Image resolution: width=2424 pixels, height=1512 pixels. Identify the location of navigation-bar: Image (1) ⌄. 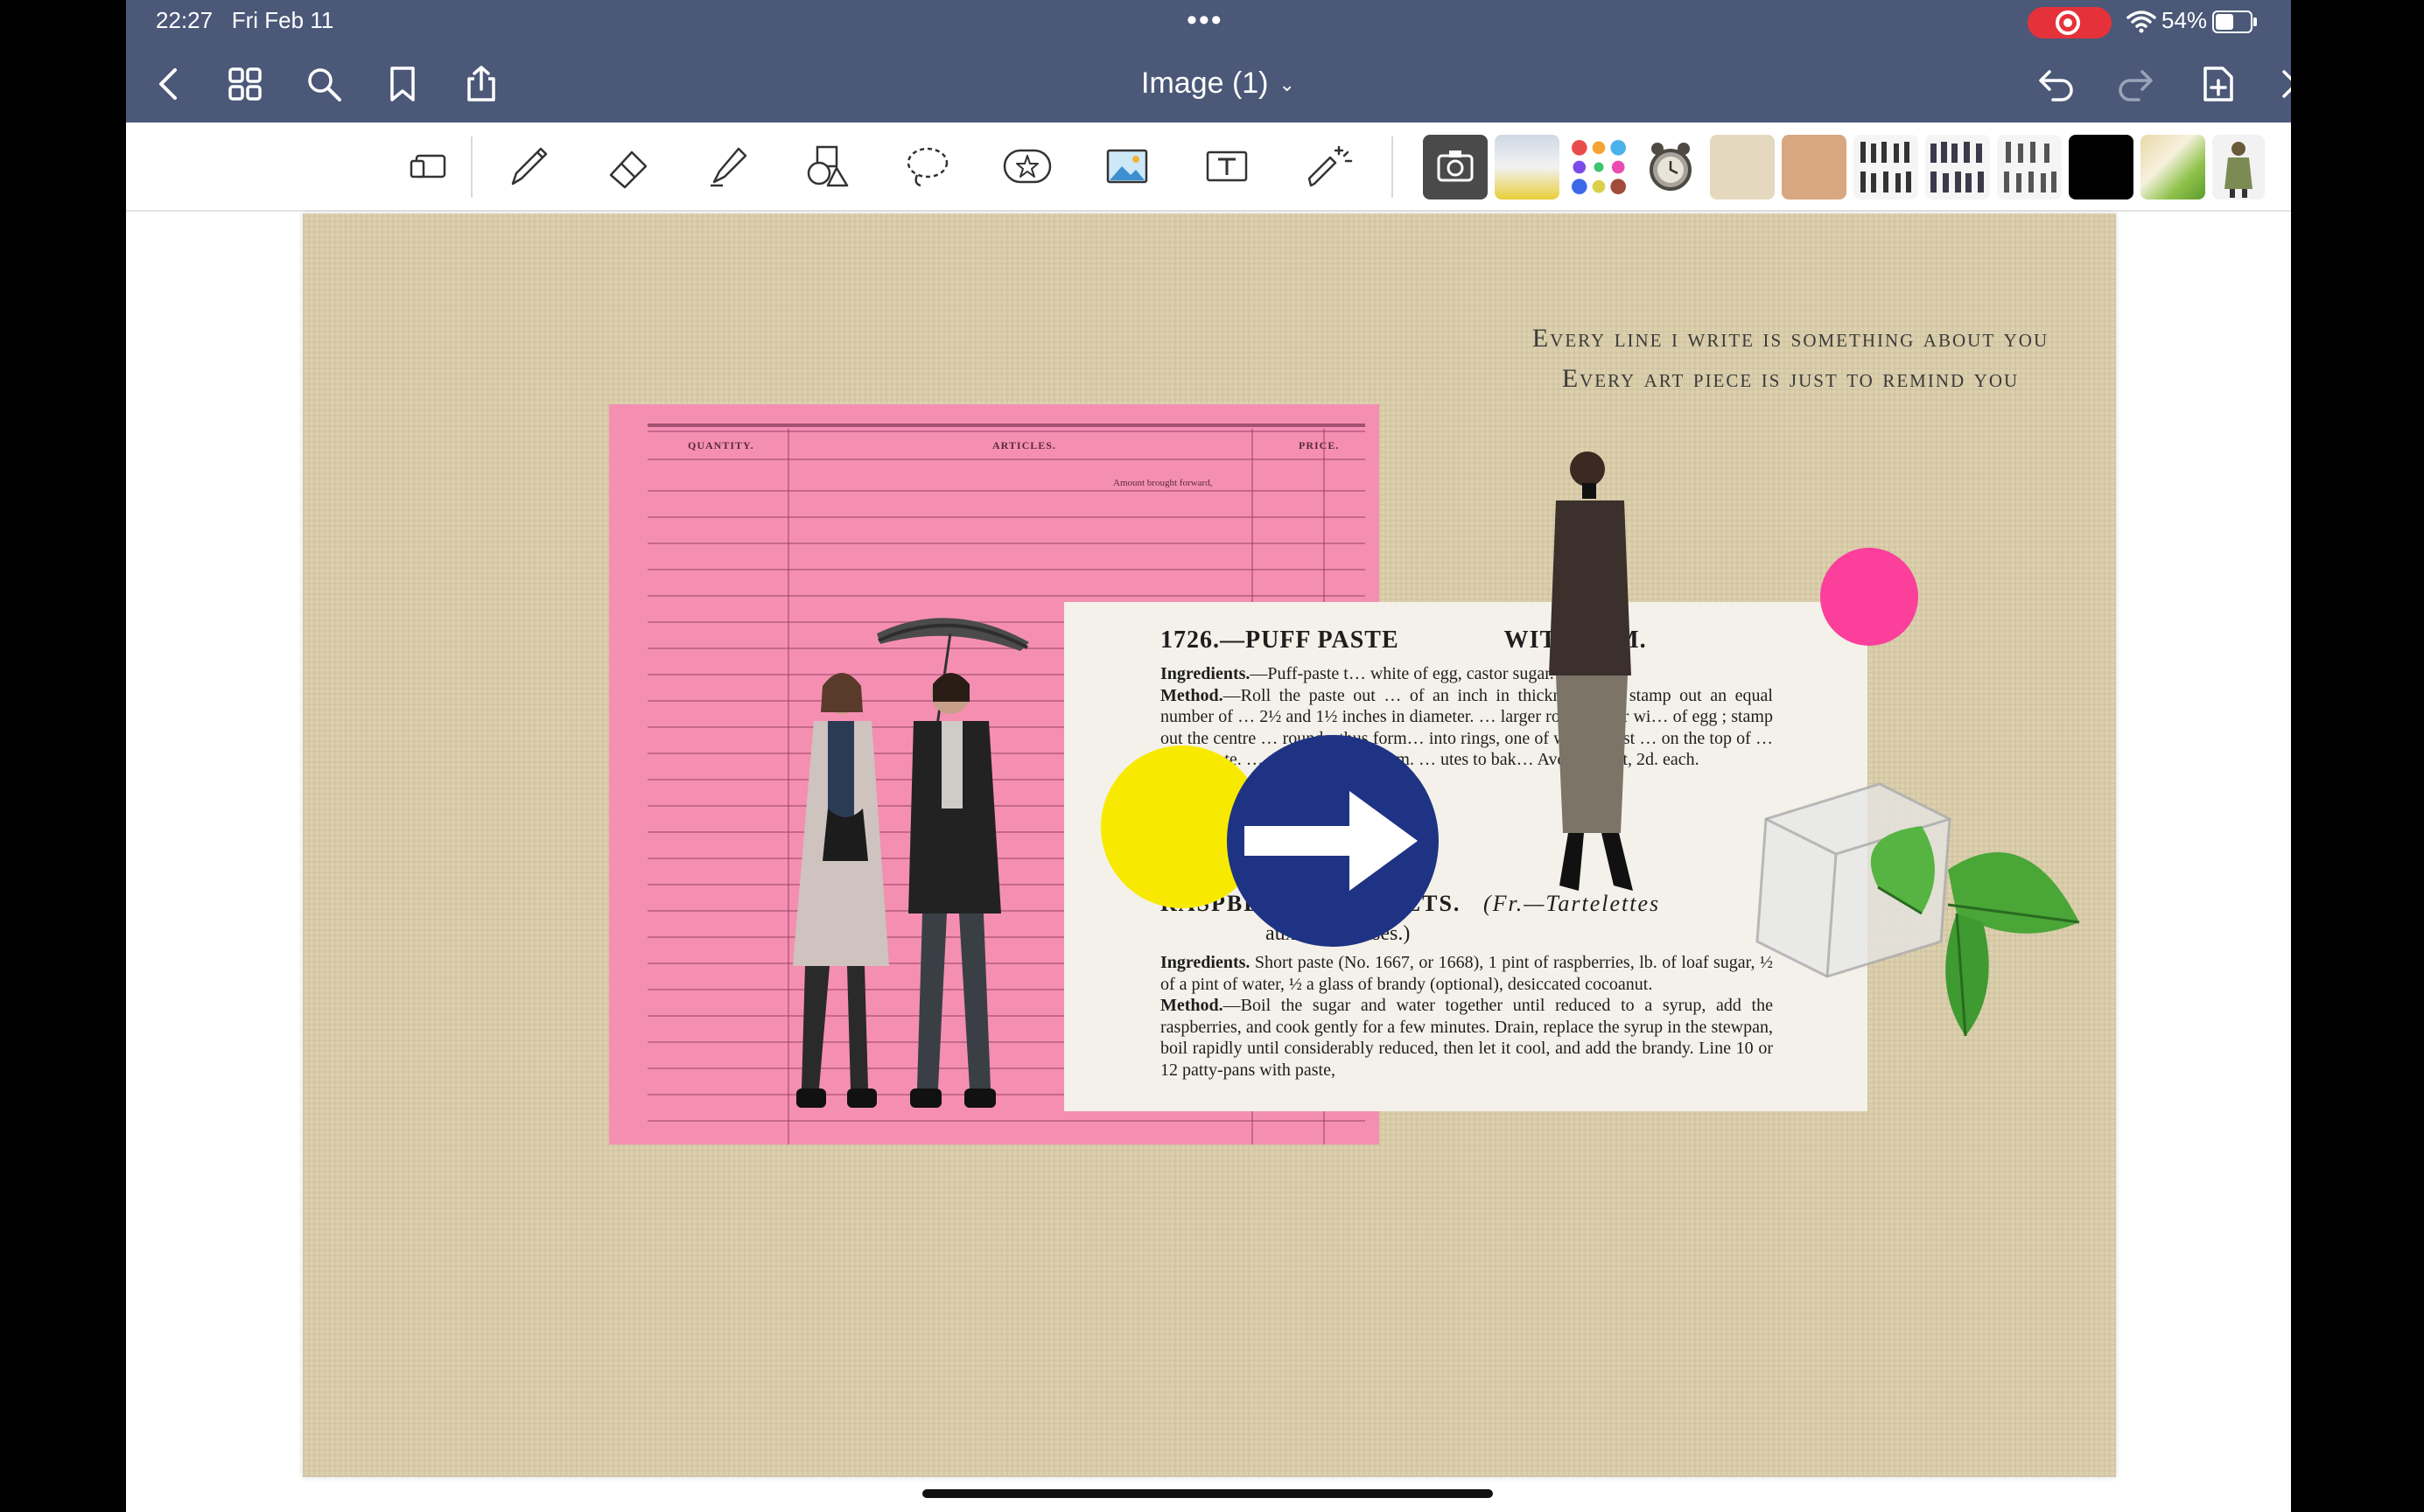
(1208, 83).